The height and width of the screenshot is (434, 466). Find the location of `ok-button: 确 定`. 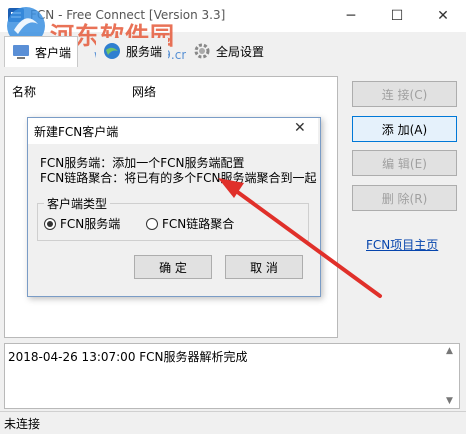

ok-button: 确 定 is located at coordinates (173, 267).